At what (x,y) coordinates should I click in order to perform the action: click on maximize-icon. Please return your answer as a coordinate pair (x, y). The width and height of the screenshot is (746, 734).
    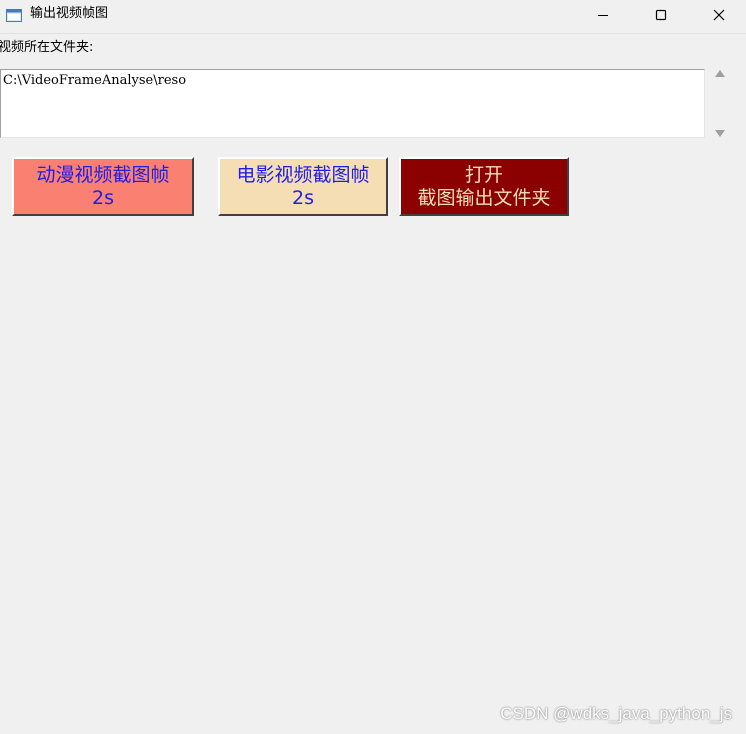
    Looking at the image, I should click on (661, 15).